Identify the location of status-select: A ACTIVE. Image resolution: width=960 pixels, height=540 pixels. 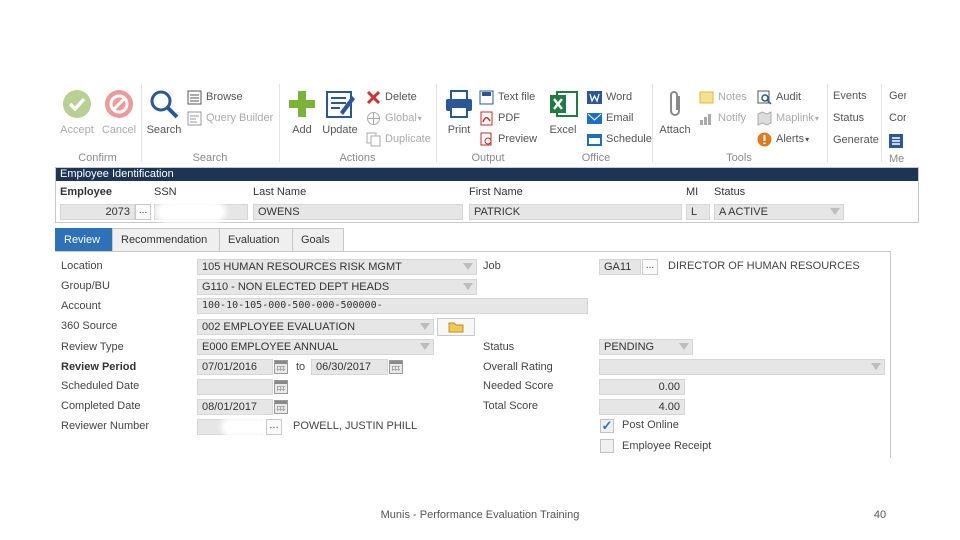
(779, 212).